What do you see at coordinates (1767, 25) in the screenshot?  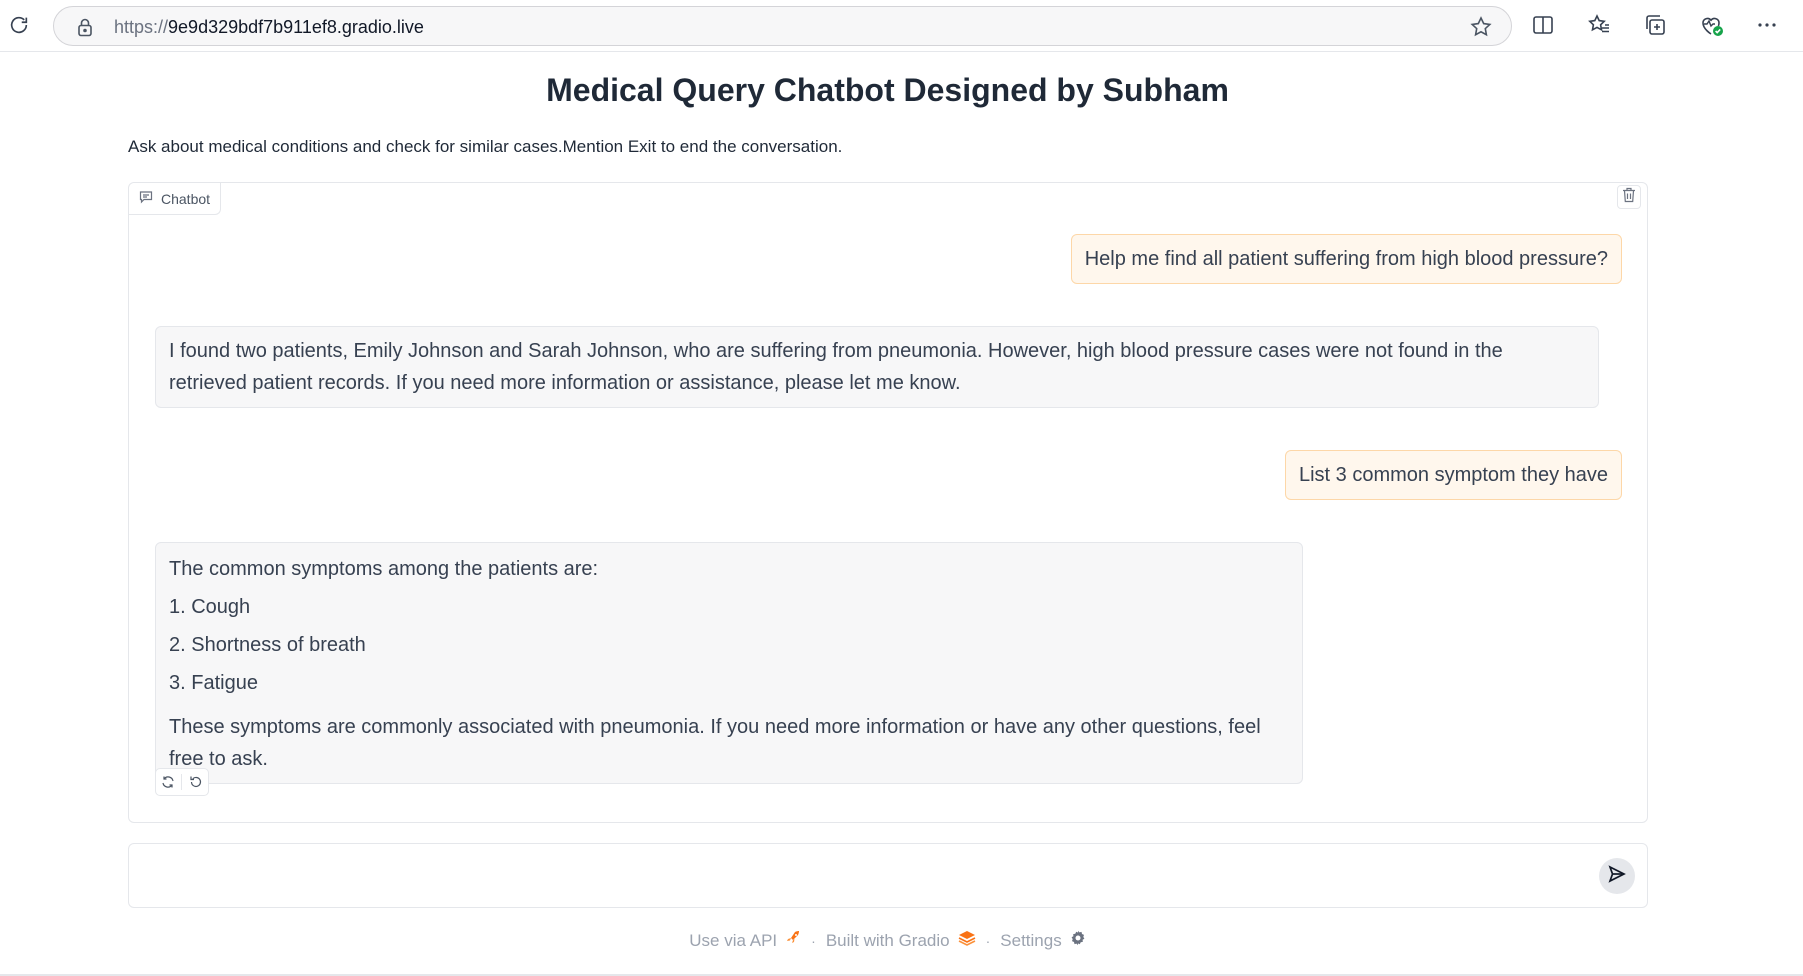 I see `more-options-icon` at bounding box center [1767, 25].